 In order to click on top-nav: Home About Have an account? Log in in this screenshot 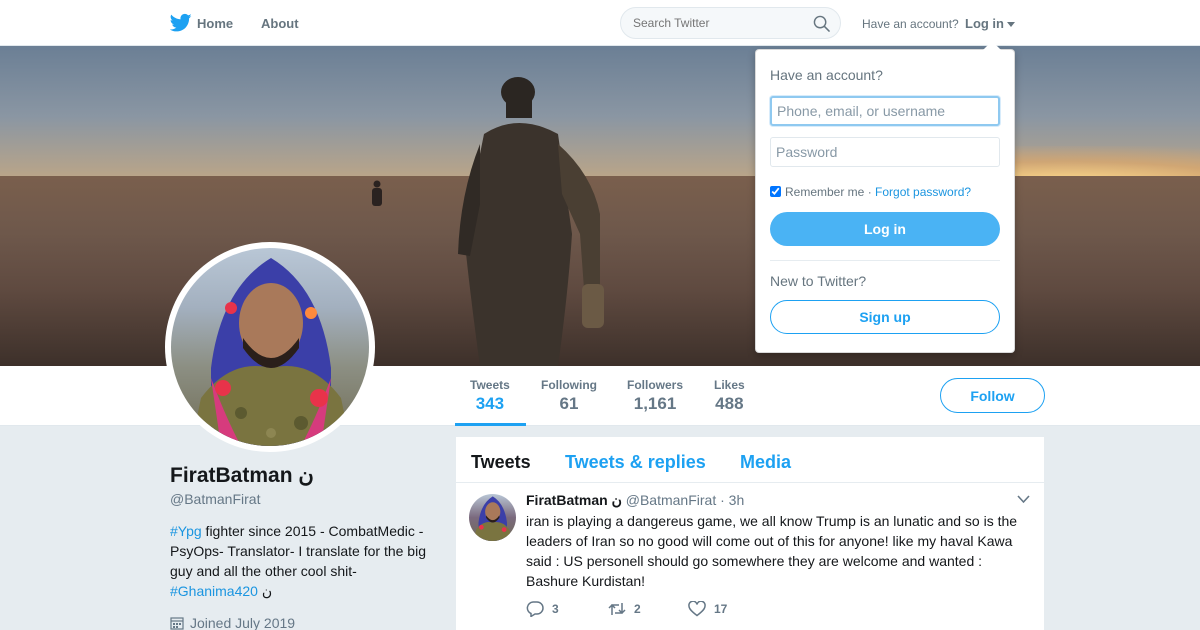, I will do `click(600, 23)`.